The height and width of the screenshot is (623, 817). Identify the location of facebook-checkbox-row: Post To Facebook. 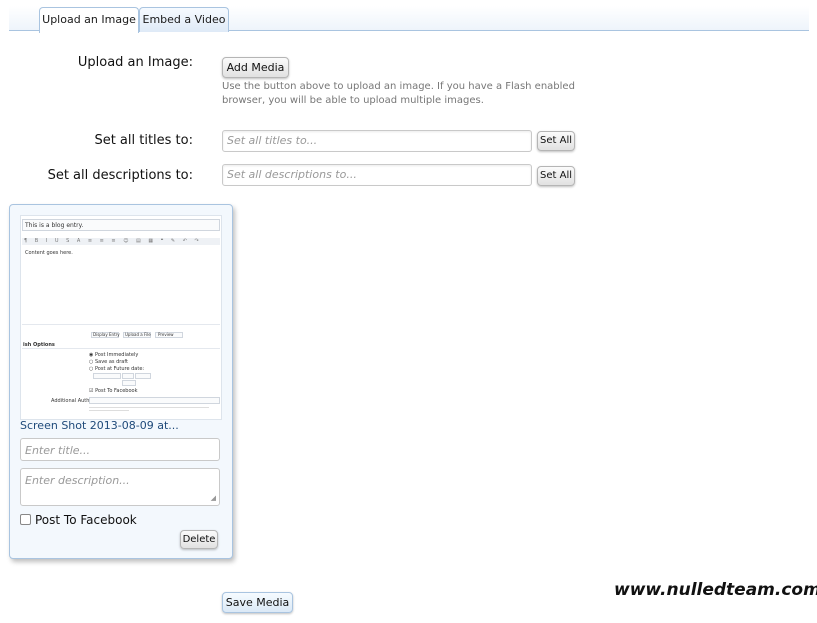
(78, 520).